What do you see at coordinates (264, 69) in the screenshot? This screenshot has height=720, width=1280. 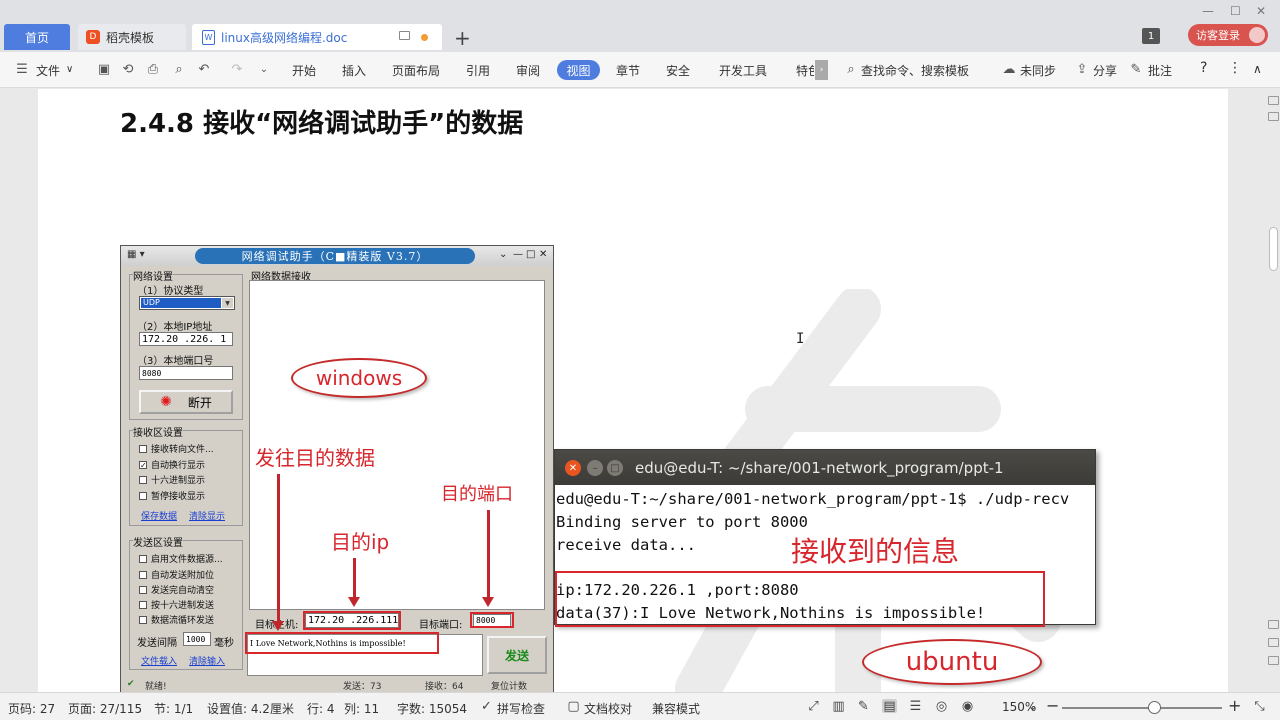 I see `quick-access-more-icon: ⌄` at bounding box center [264, 69].